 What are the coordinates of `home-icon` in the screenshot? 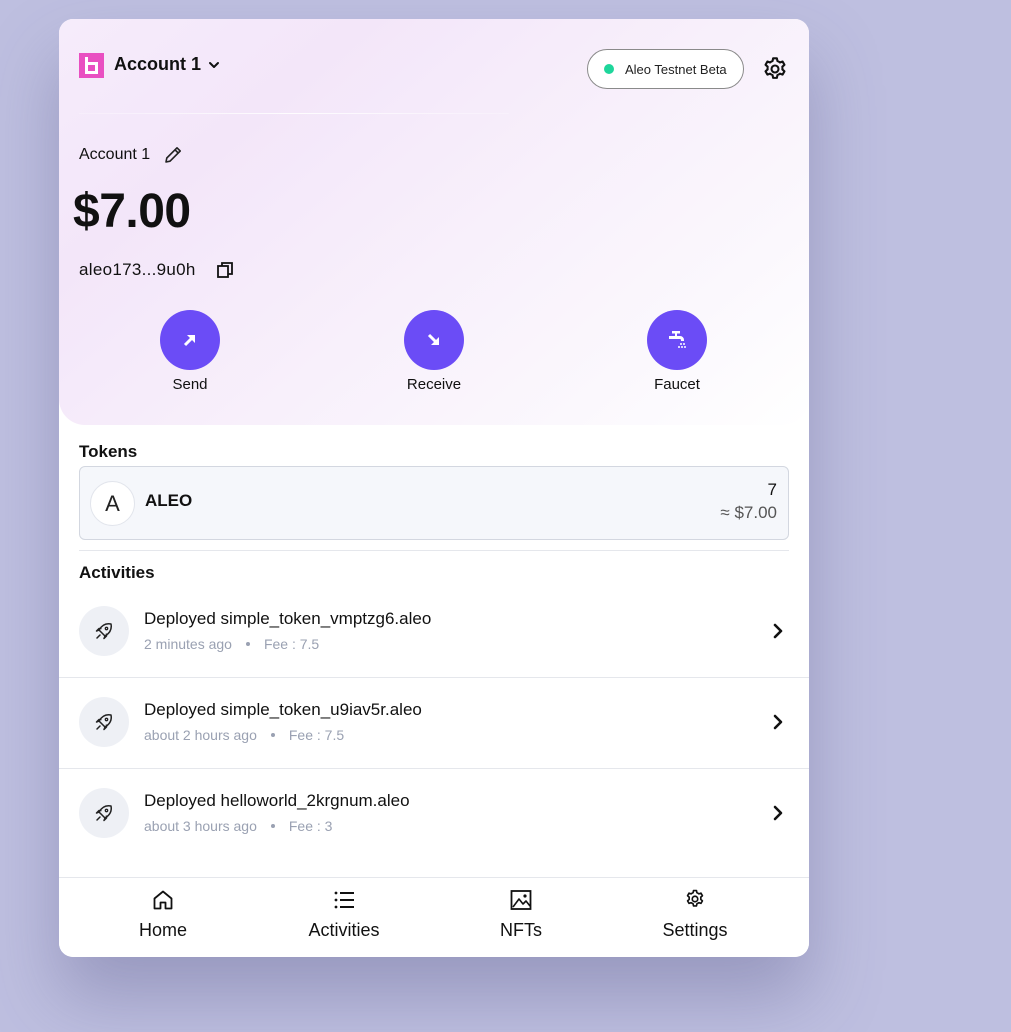 It's located at (163, 900).